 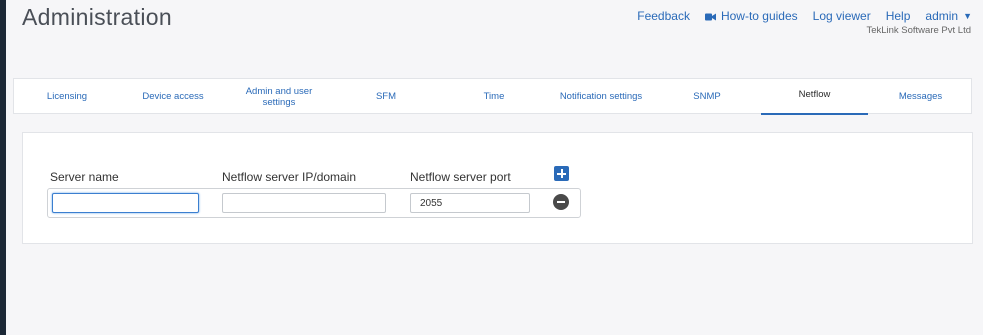 What do you see at coordinates (84, 177) in the screenshot?
I see `server-name-column-label: Server name` at bounding box center [84, 177].